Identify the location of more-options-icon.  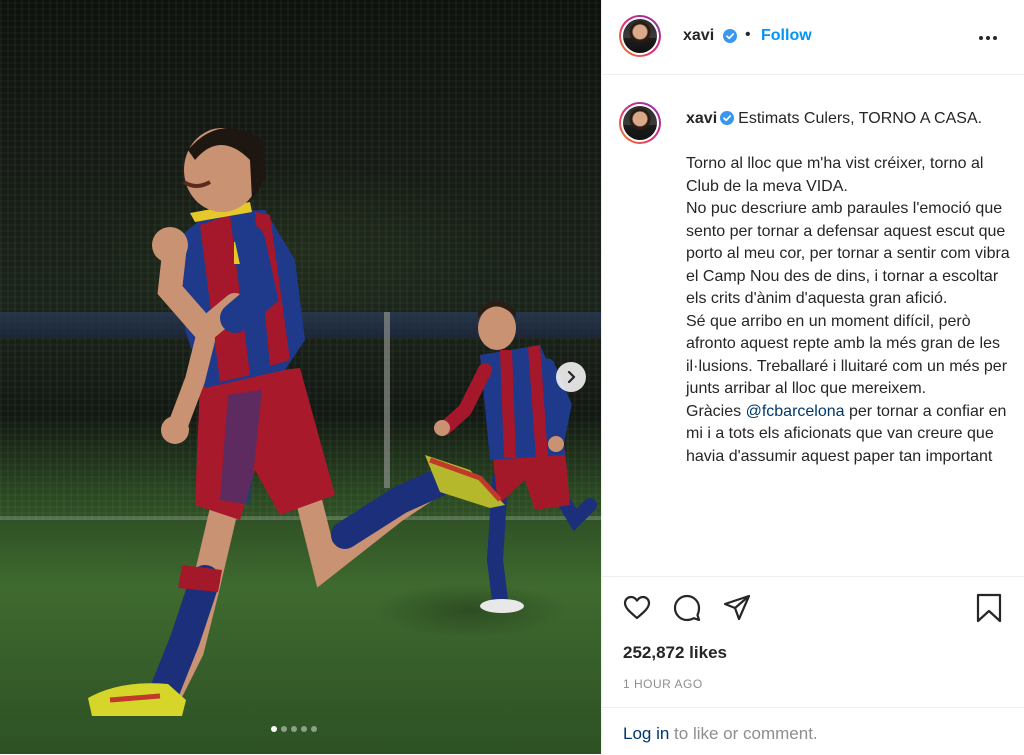
(988, 38).